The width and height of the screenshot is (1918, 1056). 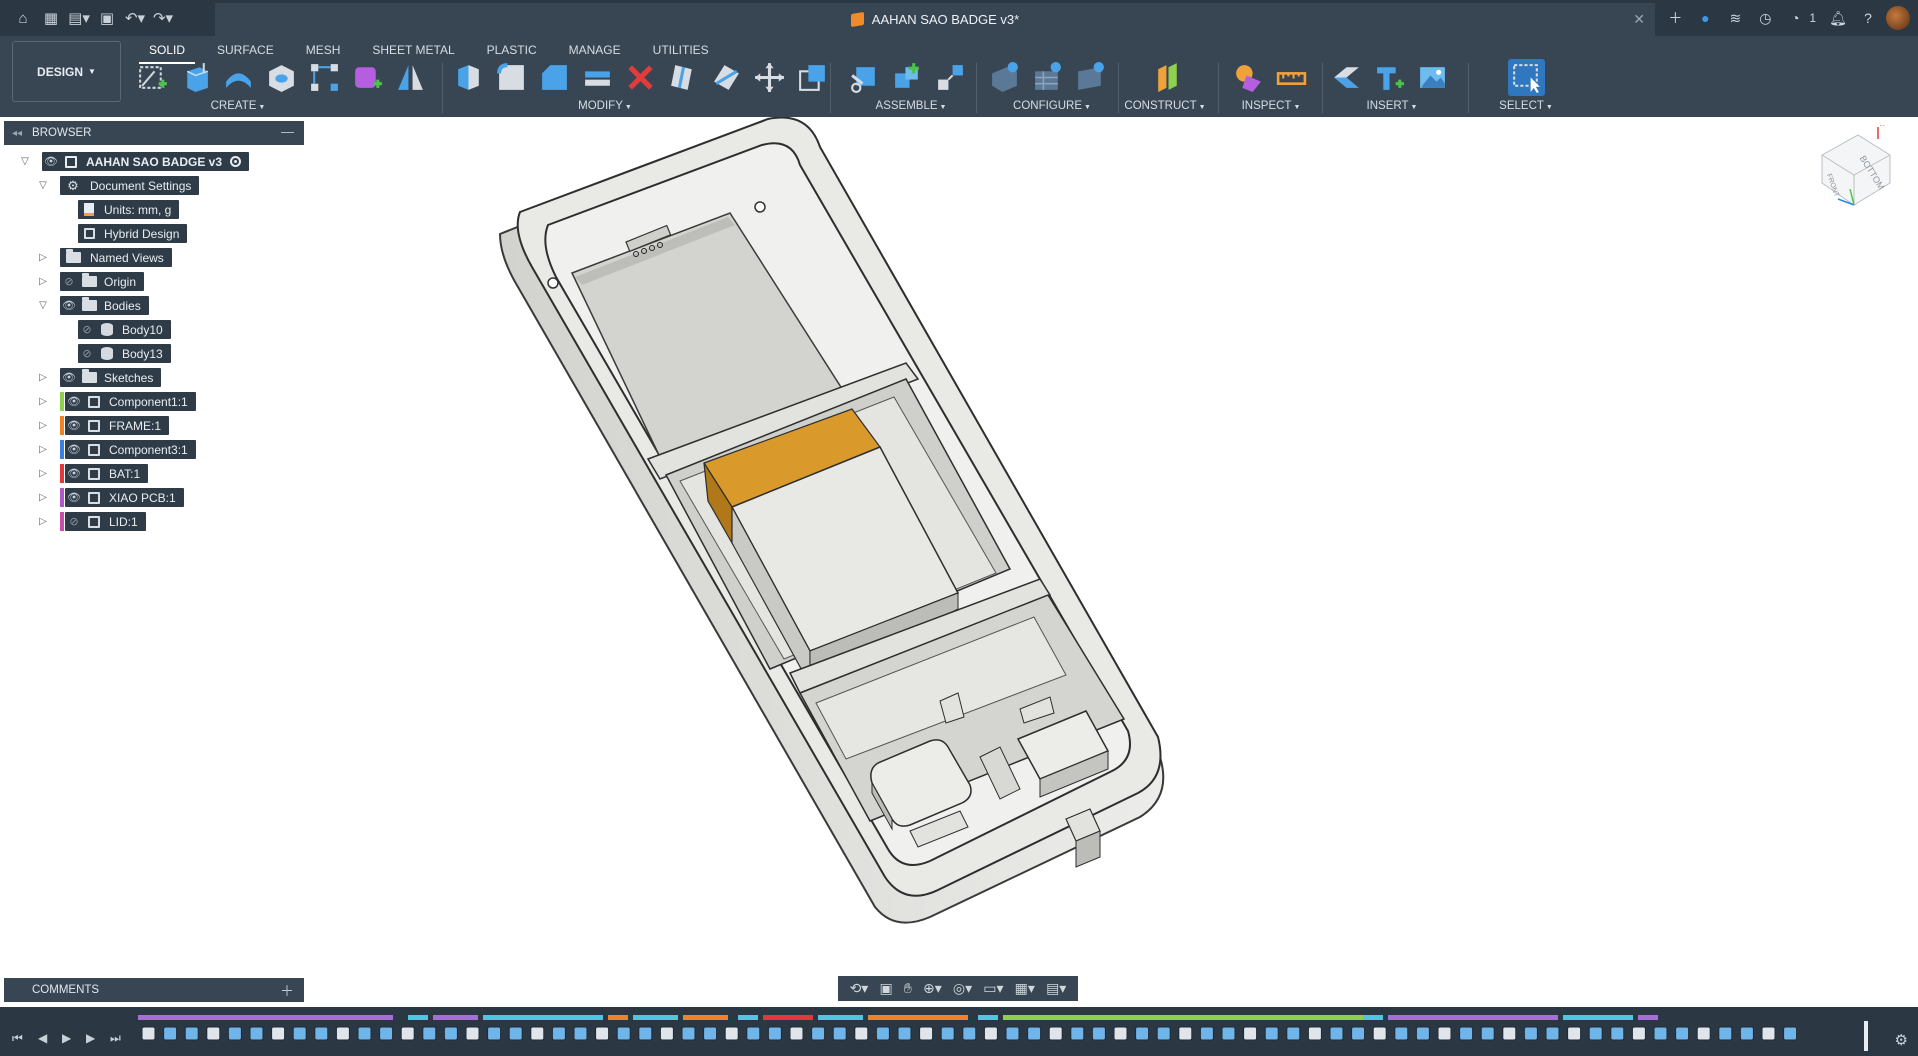 I want to click on skip-to-end-icon: ⏭, so click(x=115, y=1038).